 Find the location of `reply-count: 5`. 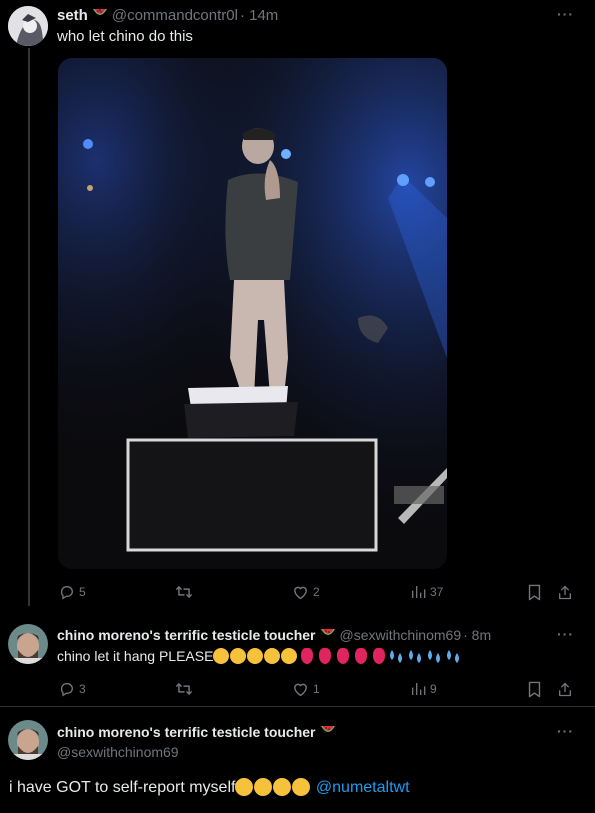

reply-count: 5 is located at coordinates (82, 592).